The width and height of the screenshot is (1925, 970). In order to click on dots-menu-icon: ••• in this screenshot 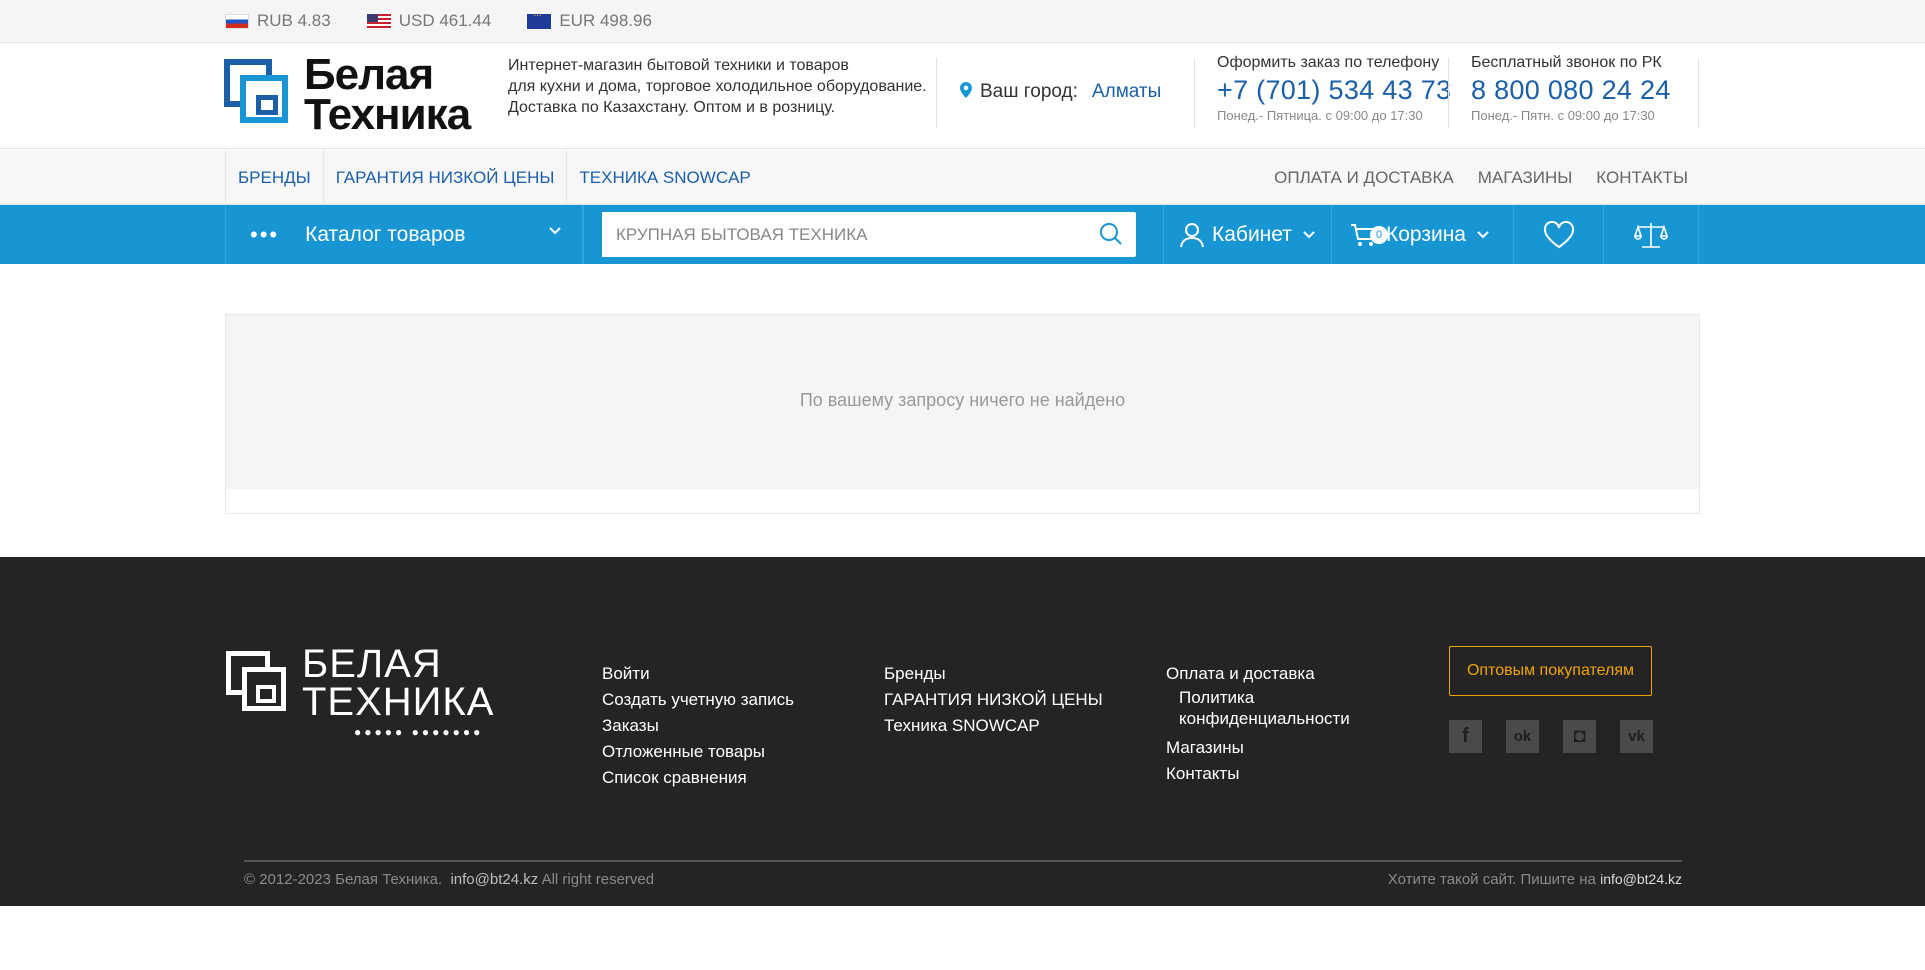, I will do `click(265, 234)`.